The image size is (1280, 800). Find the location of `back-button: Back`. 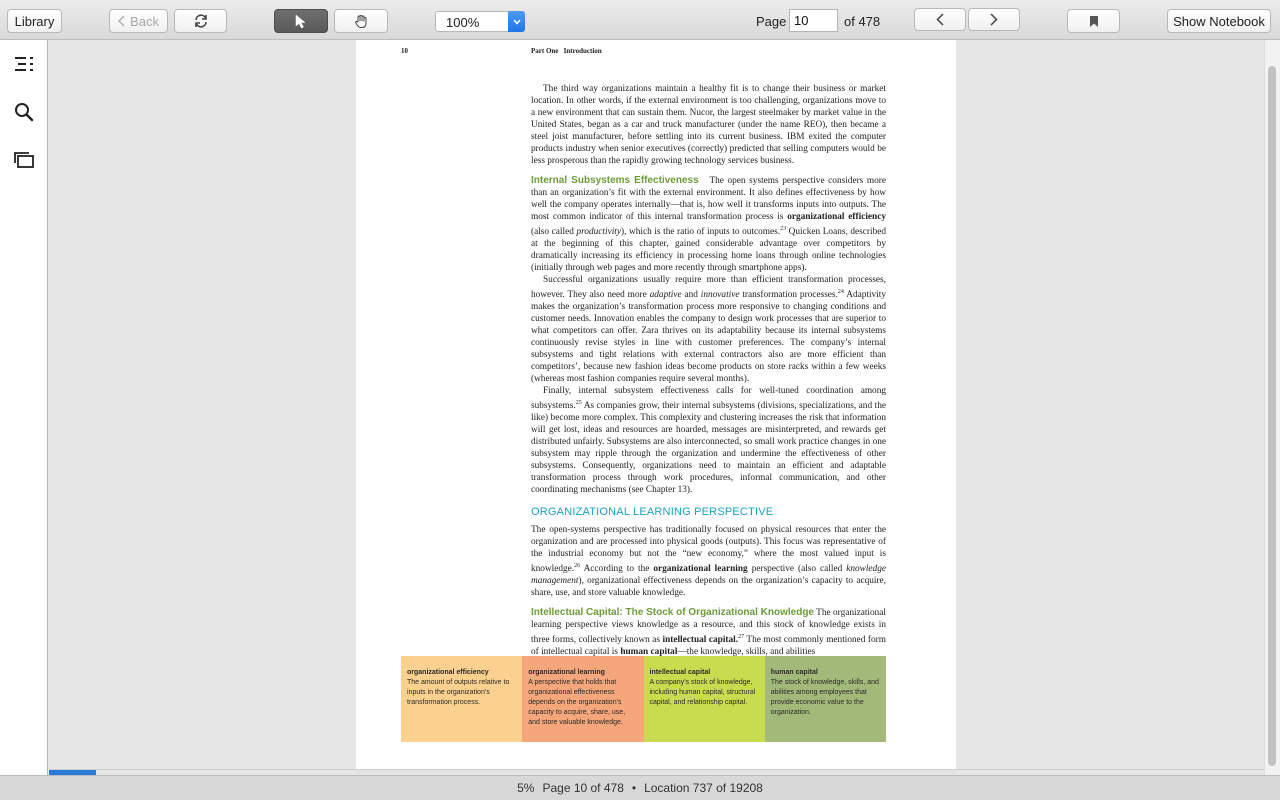

back-button: Back is located at coordinates (138, 21).